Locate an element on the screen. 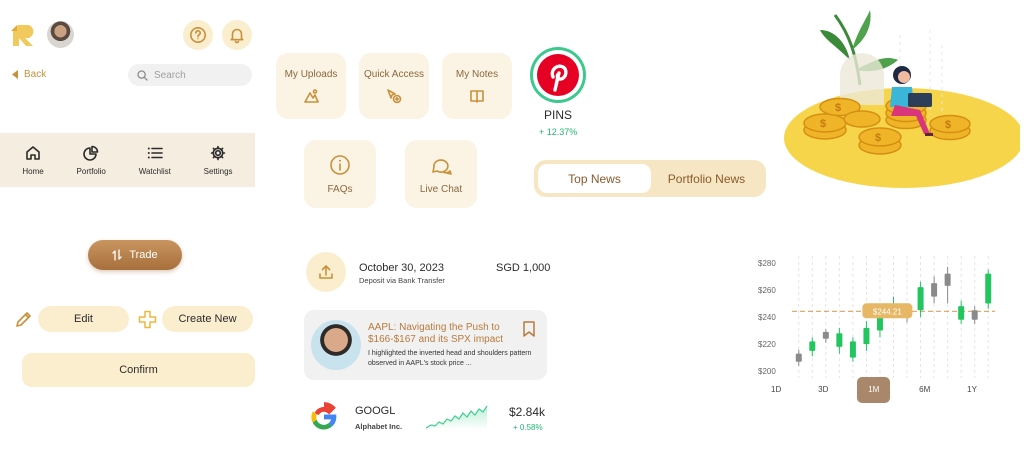 The image size is (1024, 466). pencil-icon is located at coordinates (23, 319).